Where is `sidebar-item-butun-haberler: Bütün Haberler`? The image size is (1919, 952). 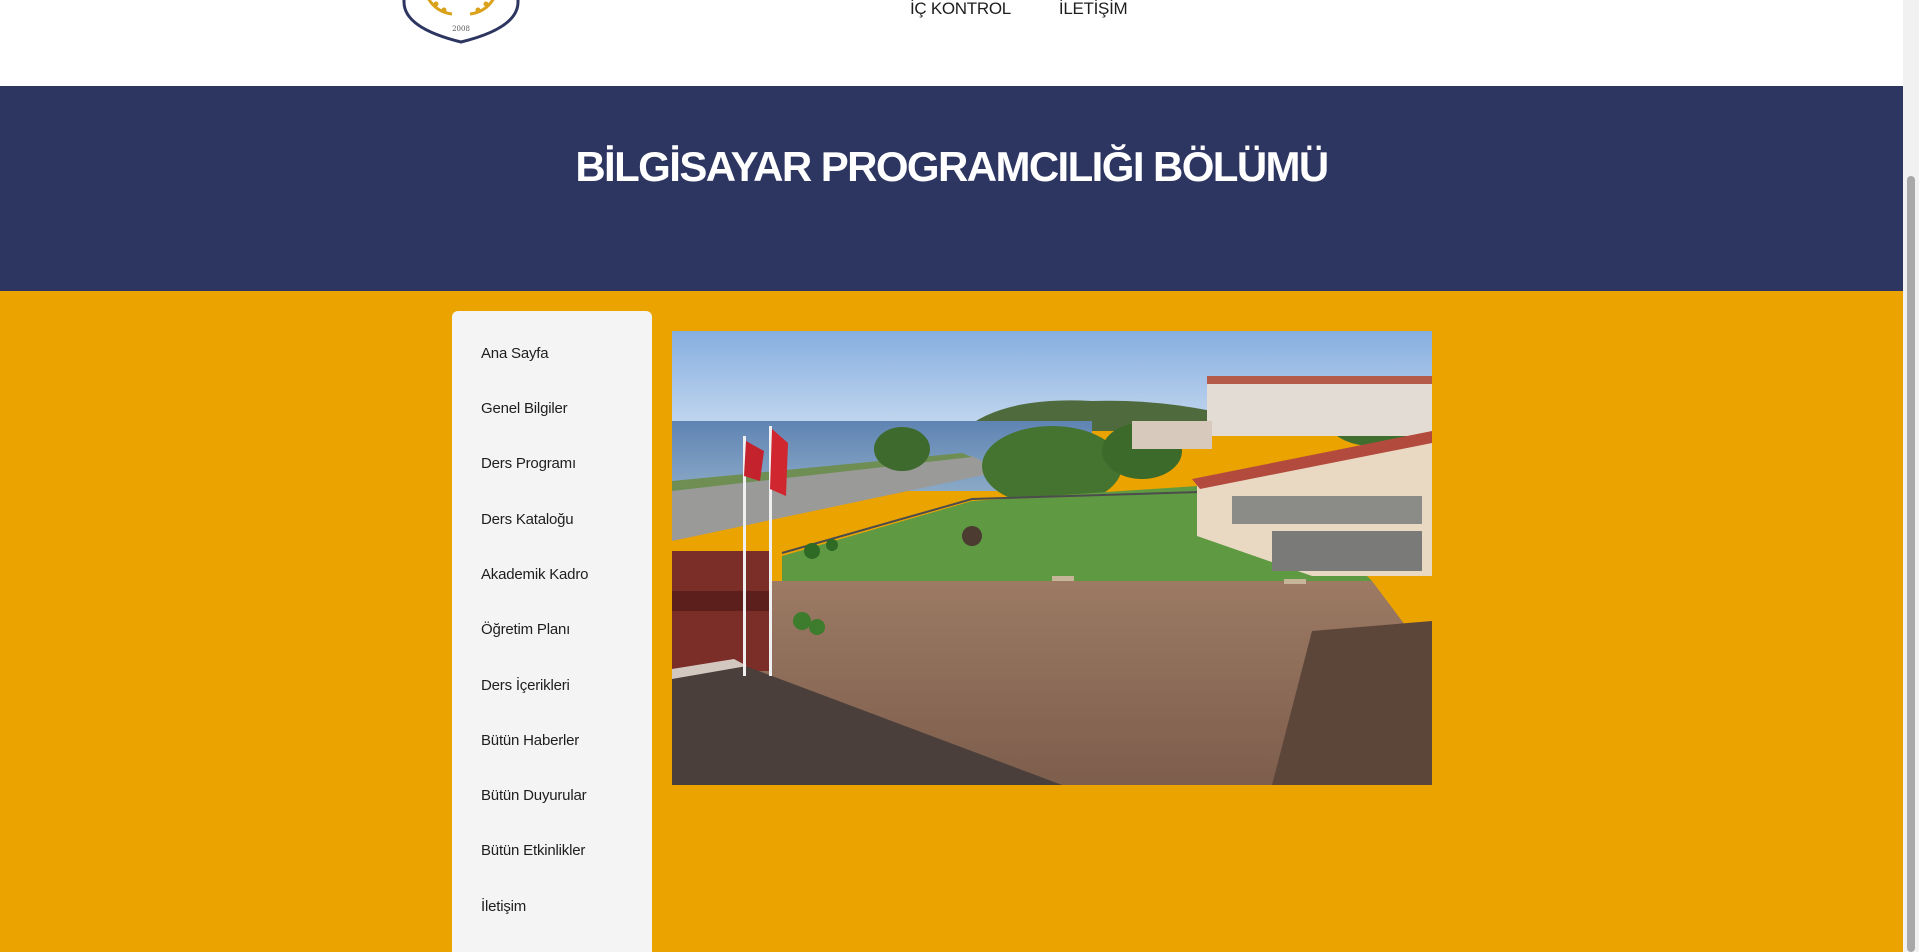 sidebar-item-butun-haberler: Bütün Haberler is located at coordinates (530, 740).